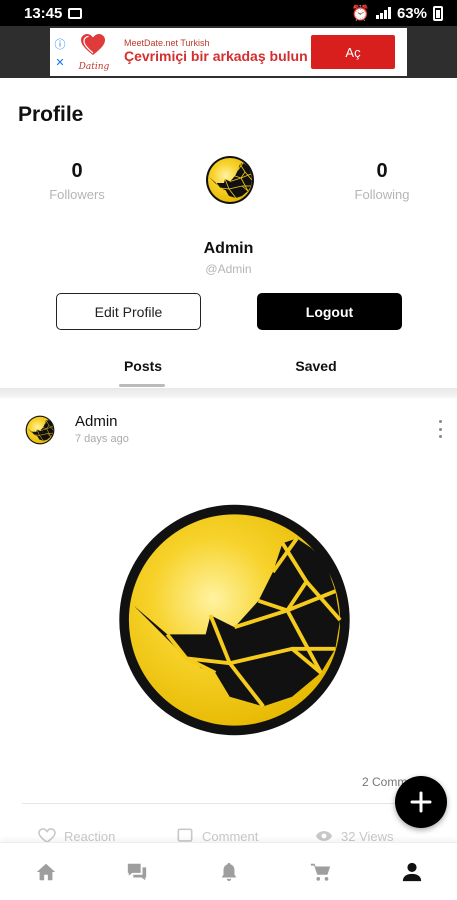 The width and height of the screenshot is (457, 900). What do you see at coordinates (228, 269) in the screenshot?
I see `profile-handle: @Admin` at bounding box center [228, 269].